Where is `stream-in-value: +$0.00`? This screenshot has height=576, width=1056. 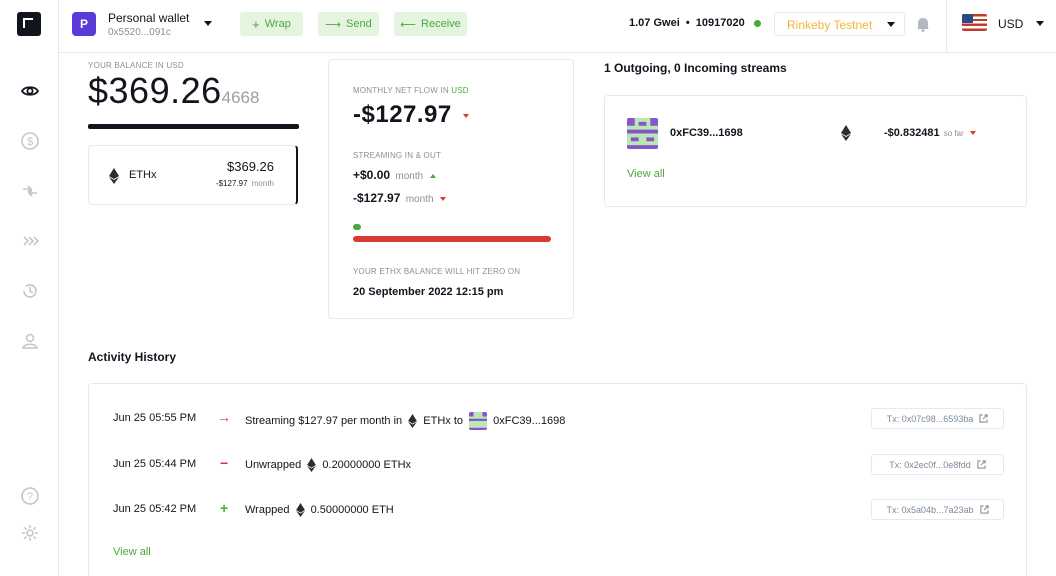 stream-in-value: +$0.00 is located at coordinates (372, 175).